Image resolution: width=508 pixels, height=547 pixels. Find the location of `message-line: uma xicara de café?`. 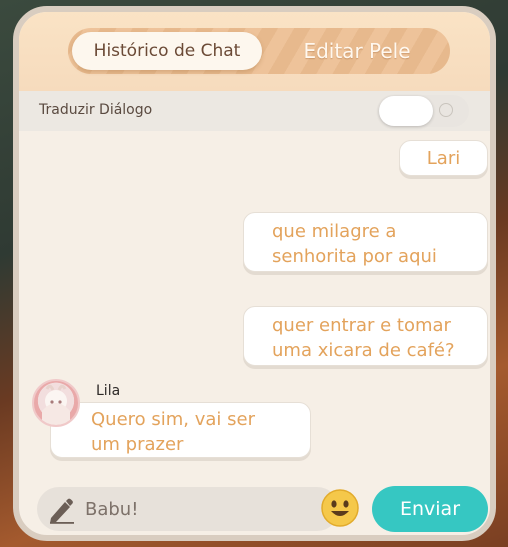

message-line: uma xicara de café? is located at coordinates (363, 350).